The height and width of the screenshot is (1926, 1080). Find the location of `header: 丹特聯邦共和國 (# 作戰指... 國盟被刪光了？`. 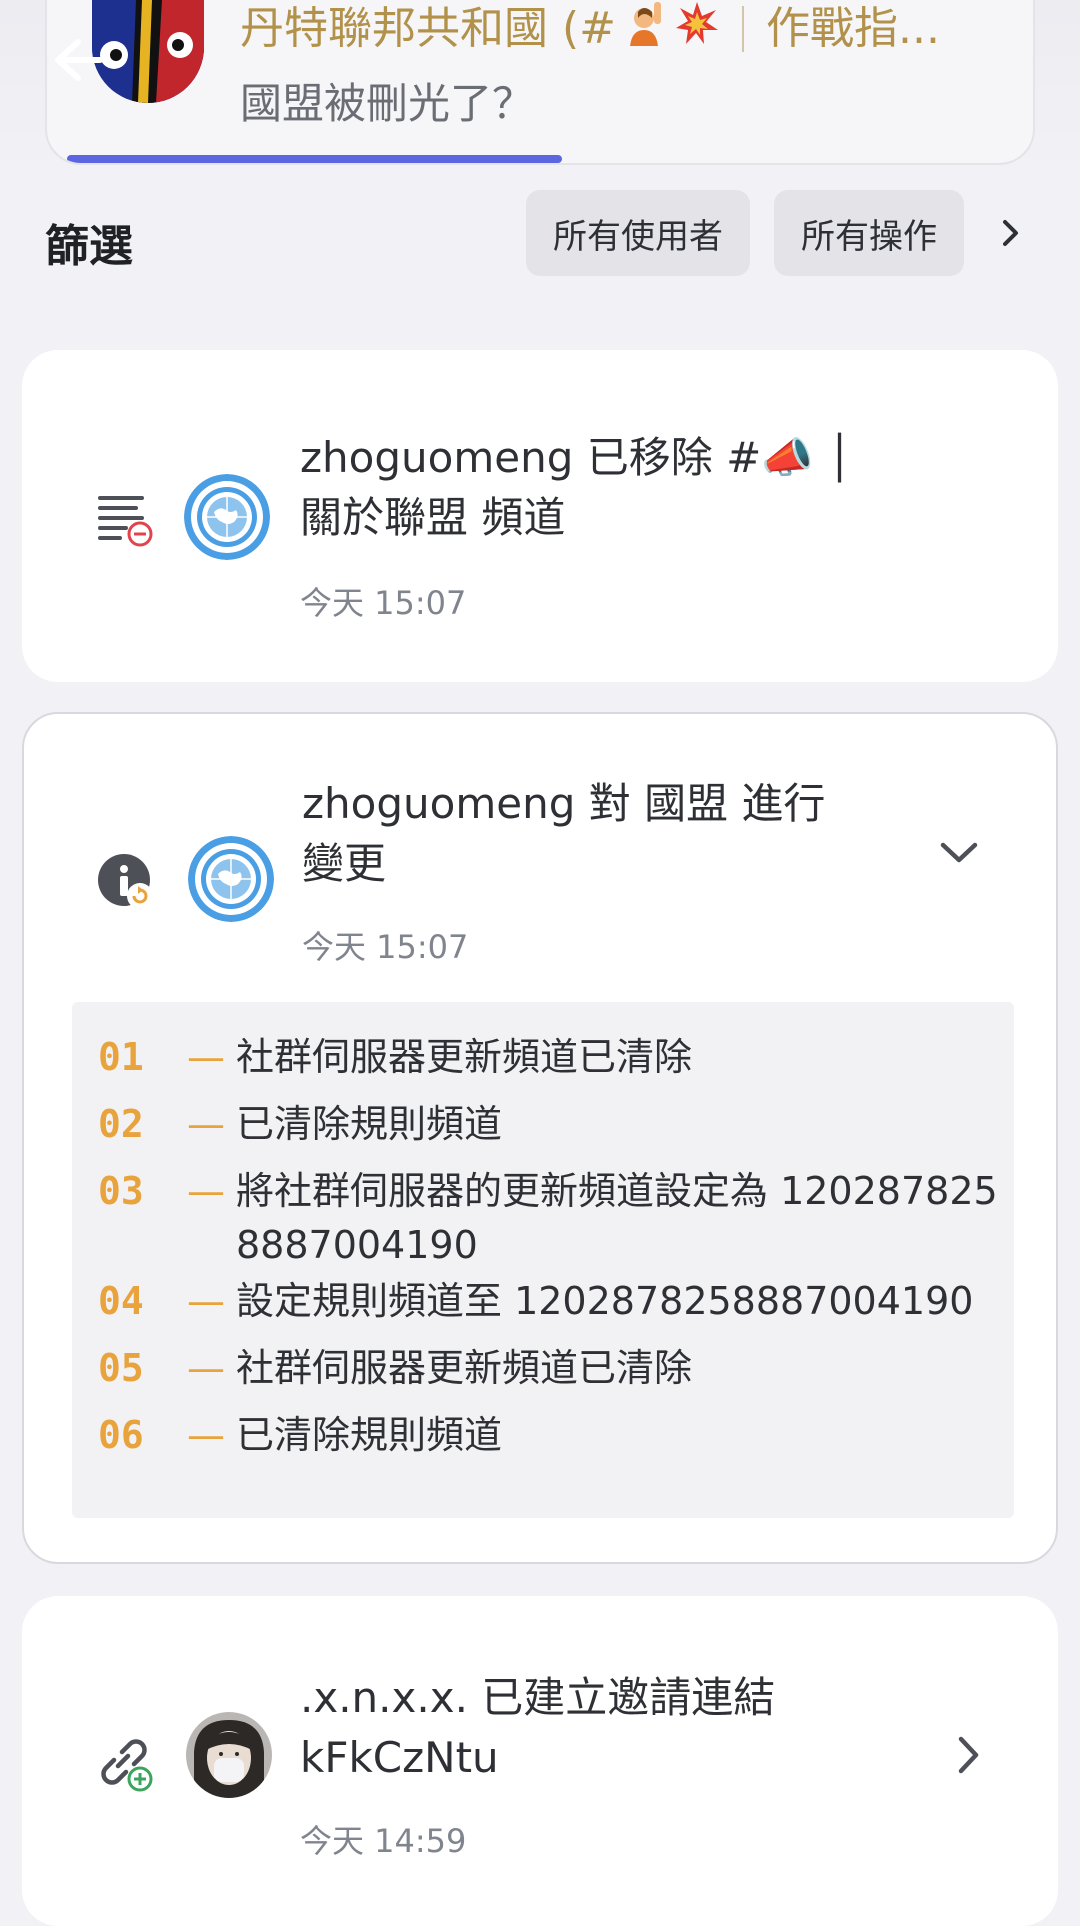

header: 丹特聯邦共和國 (# 作戰指... 國盟被刪光了？ is located at coordinates (540, 90).